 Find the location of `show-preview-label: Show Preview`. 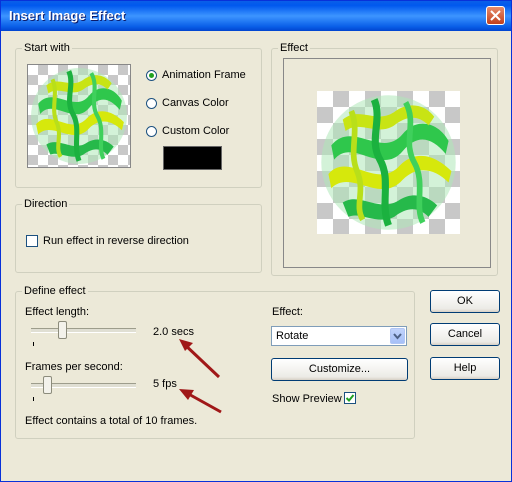

show-preview-label: Show Preview is located at coordinates (307, 399).